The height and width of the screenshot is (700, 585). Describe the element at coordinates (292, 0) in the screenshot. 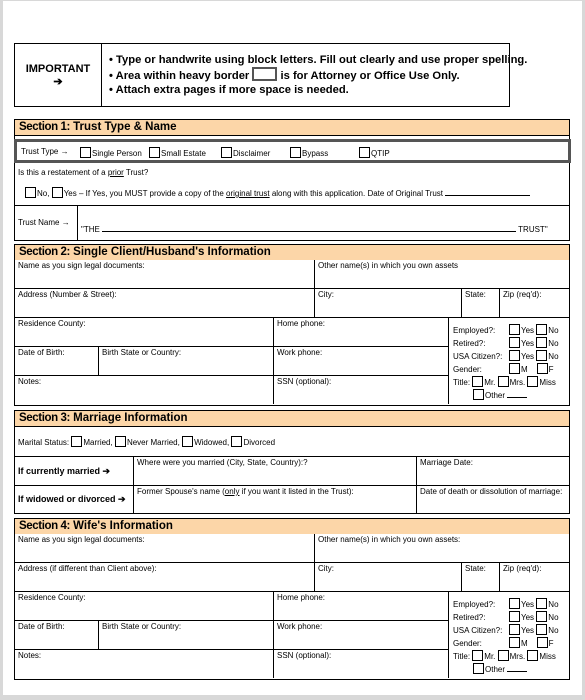

I see `page-frame-top` at that location.